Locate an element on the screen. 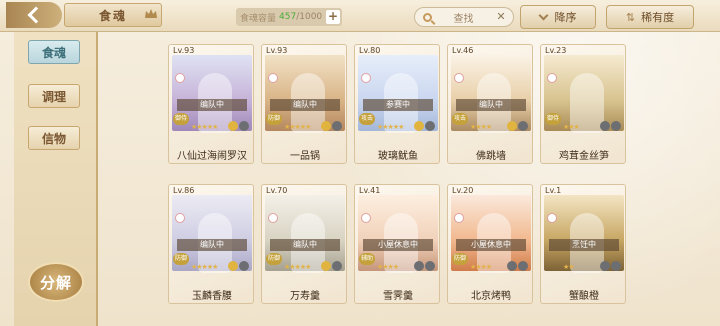  back-button is located at coordinates (34, 15).